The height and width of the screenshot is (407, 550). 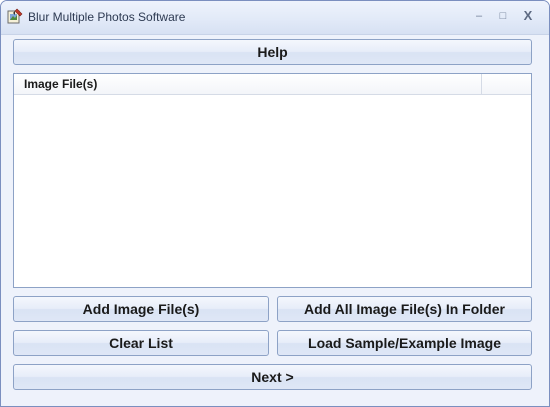 What do you see at coordinates (15, 16) in the screenshot?
I see `app-photo-edit-icon` at bounding box center [15, 16].